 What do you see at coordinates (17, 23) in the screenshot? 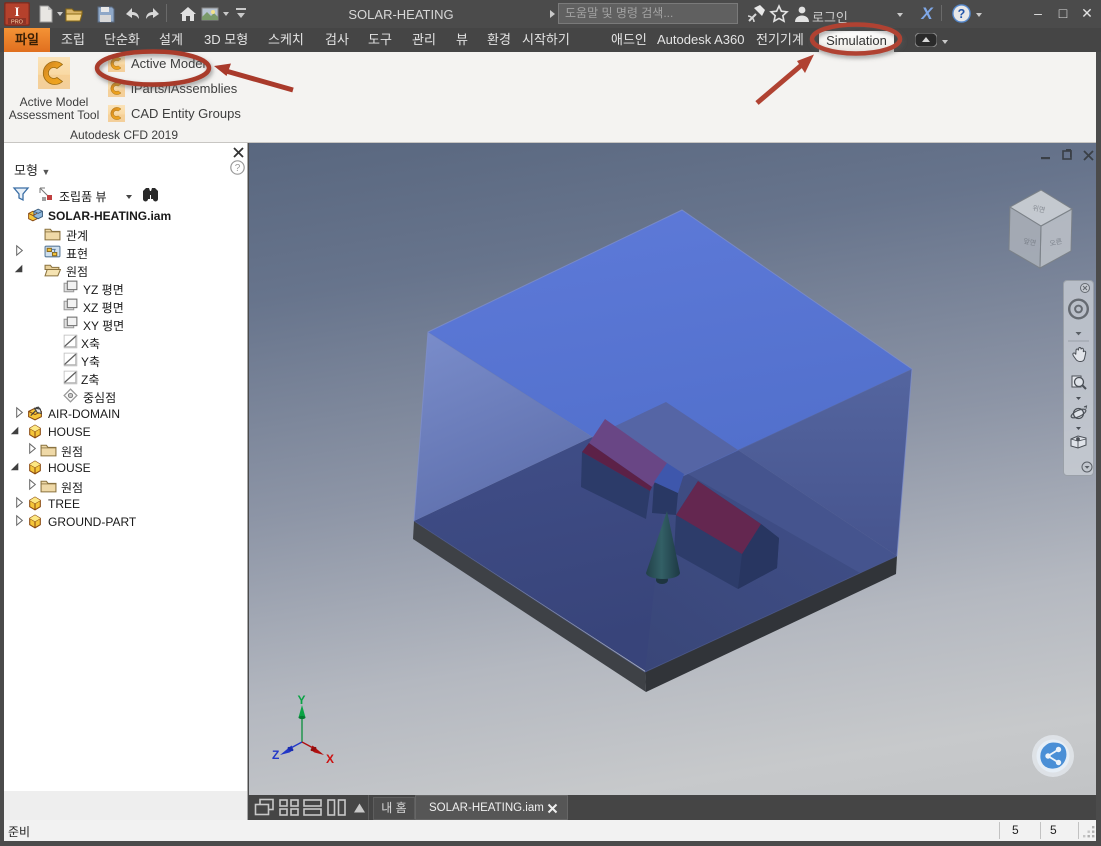
I see `svg-text: PRO` at bounding box center [17, 23].